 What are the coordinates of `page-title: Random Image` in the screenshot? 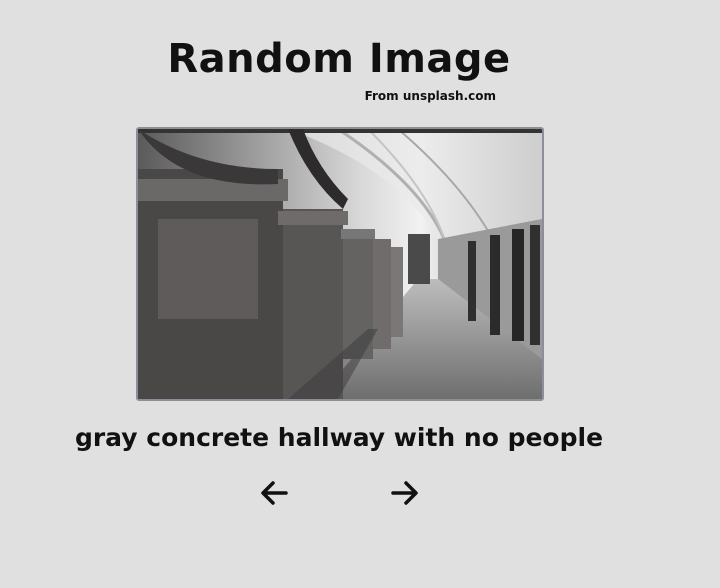 It's located at (339, 59).